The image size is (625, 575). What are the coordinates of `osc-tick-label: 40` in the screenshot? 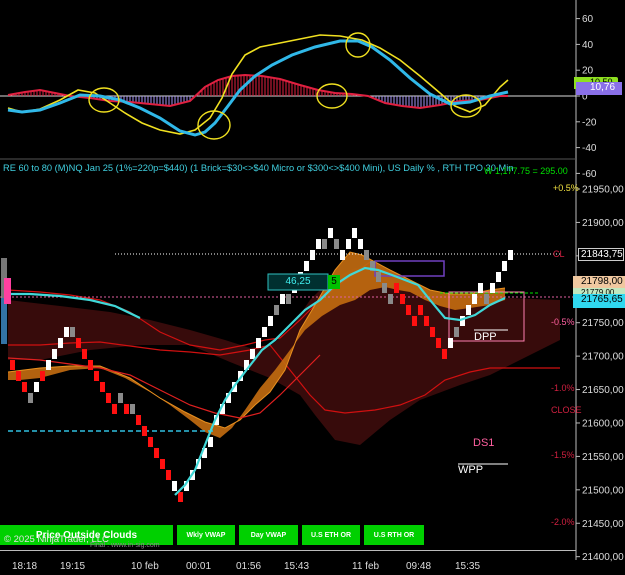 It's located at (588, 45).